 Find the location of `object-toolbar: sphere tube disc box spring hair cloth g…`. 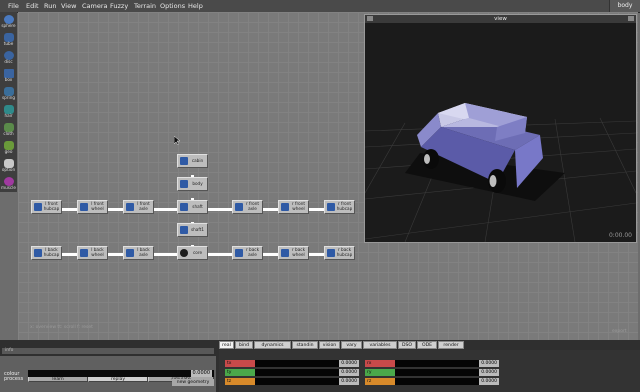

object-toolbar: sphere tube disc box spring hair cloth g… is located at coordinates (8, 102).